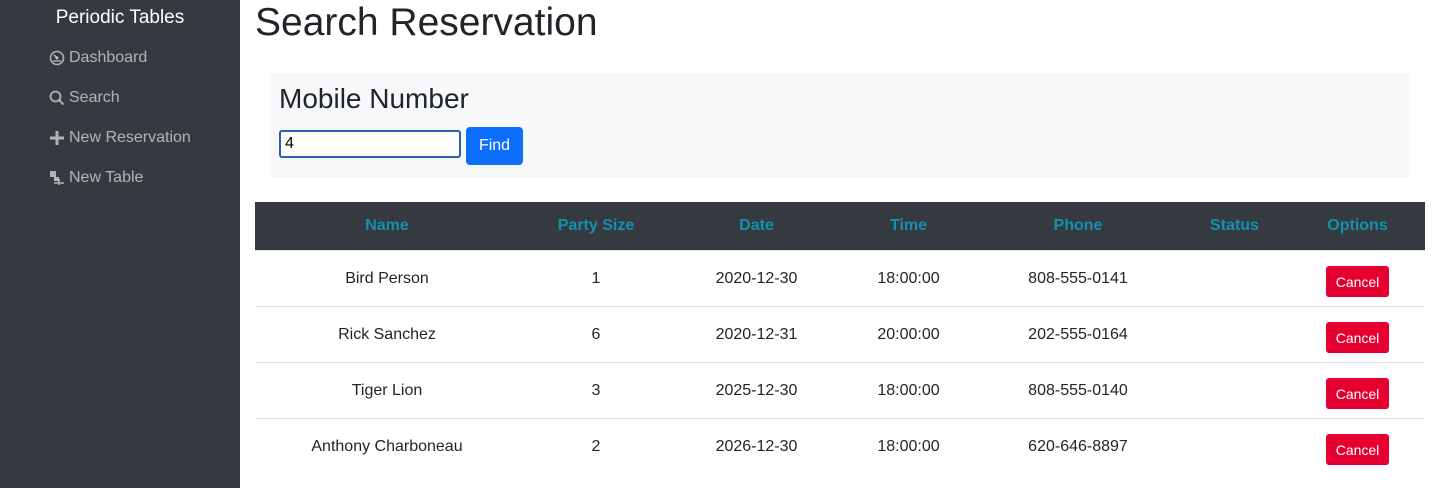 Image resolution: width=1440 pixels, height=488 pixels. What do you see at coordinates (908, 225) in the screenshot?
I see `column-header-time: Time` at bounding box center [908, 225].